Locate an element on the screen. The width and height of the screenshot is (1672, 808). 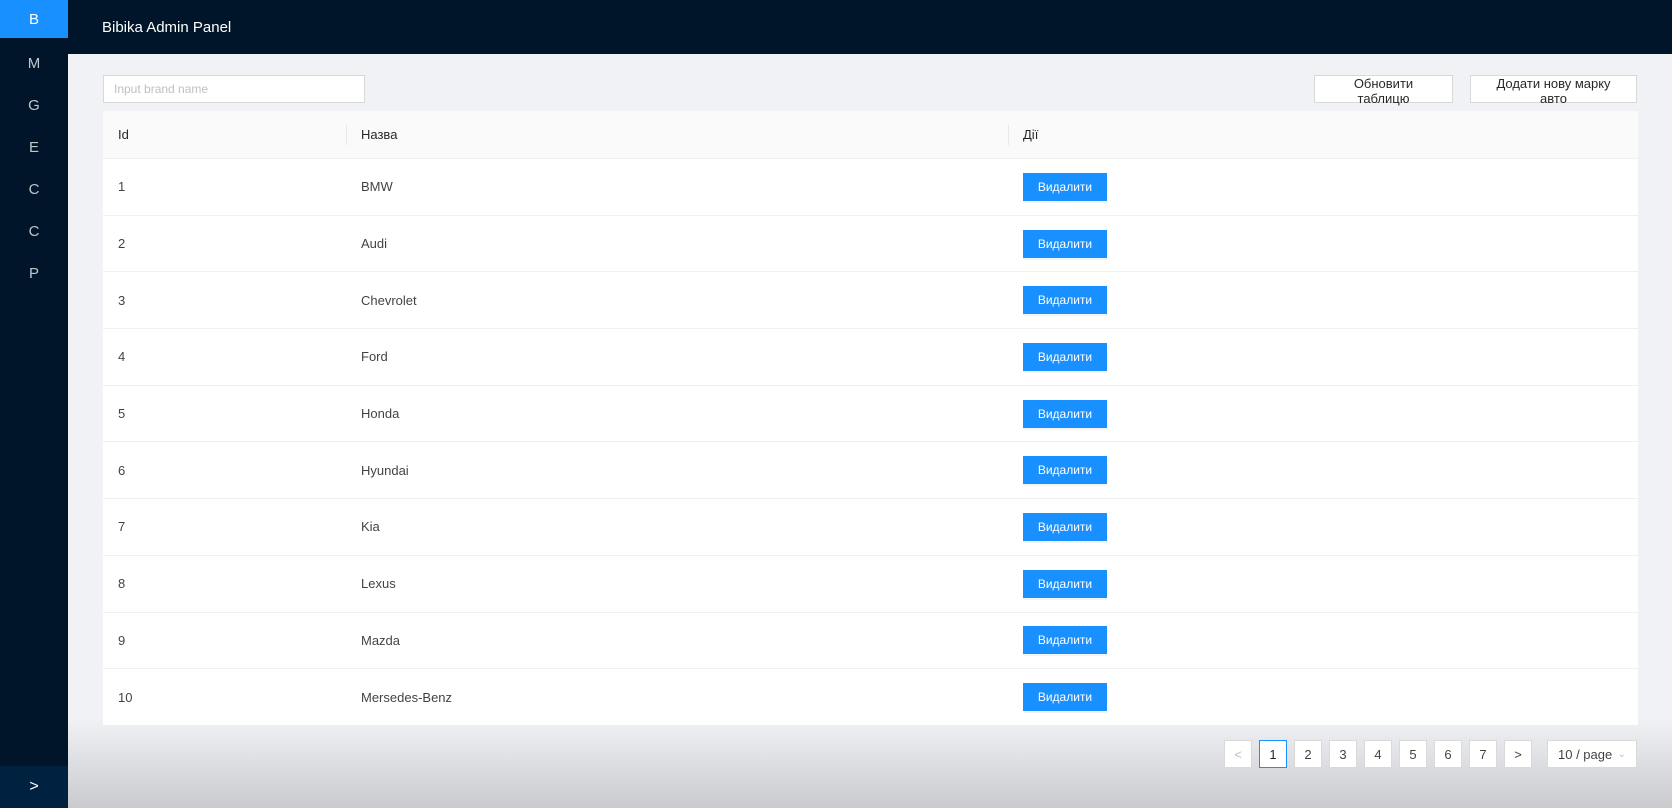
brand-search-input is located at coordinates (234, 89).